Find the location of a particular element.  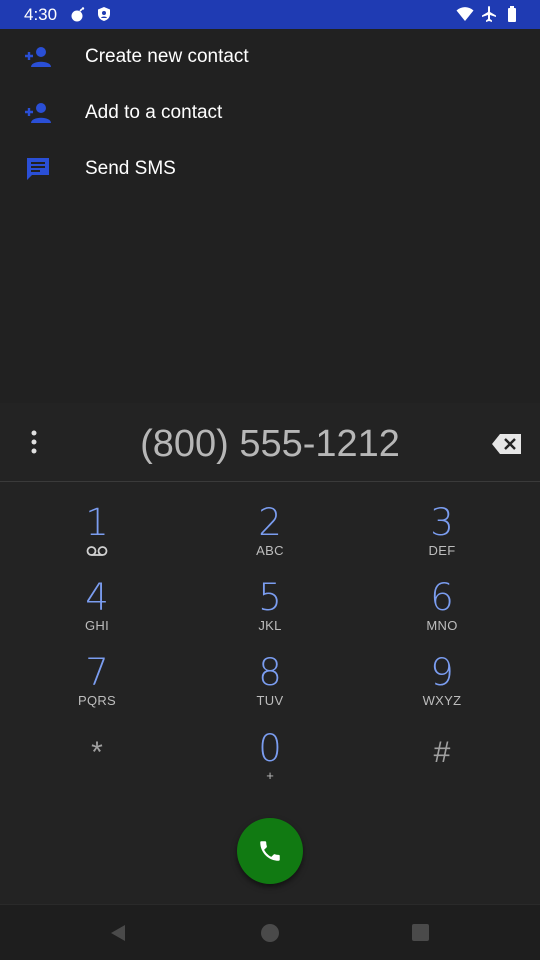

key-1: 1 is located at coordinates (97, 538).